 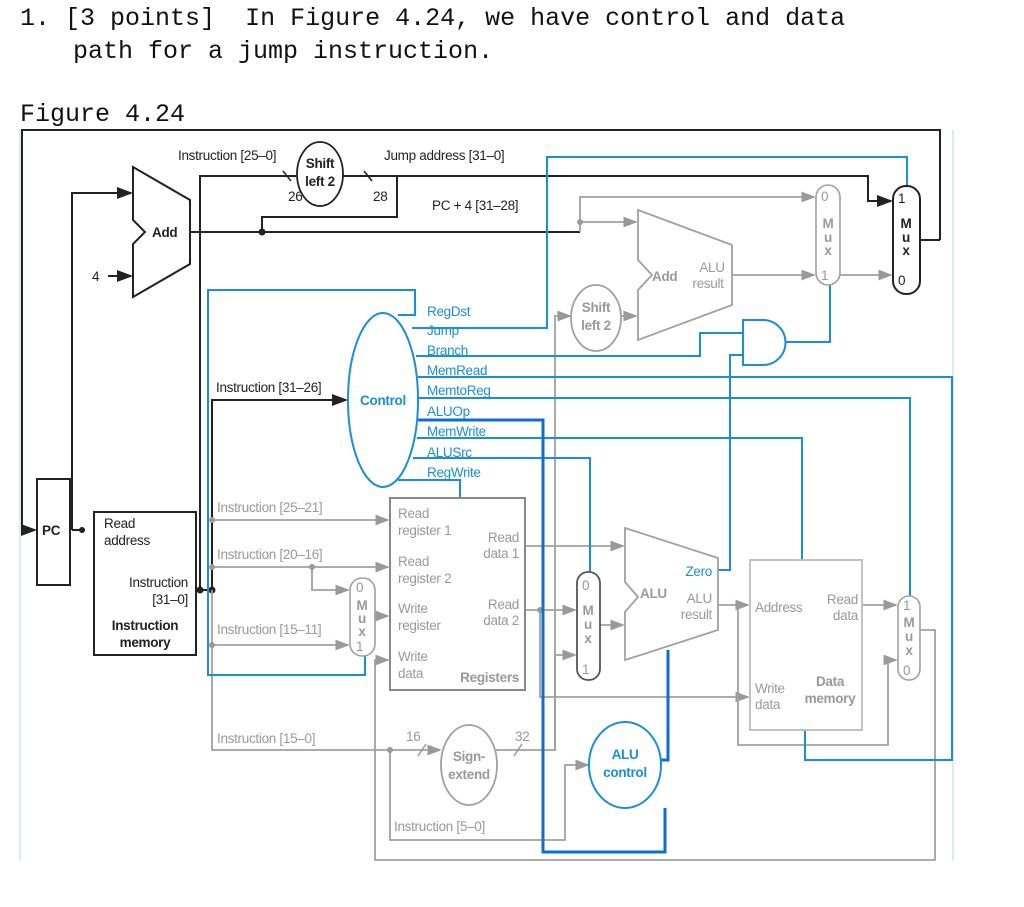 I want to click on control-label: Control, so click(x=383, y=400).